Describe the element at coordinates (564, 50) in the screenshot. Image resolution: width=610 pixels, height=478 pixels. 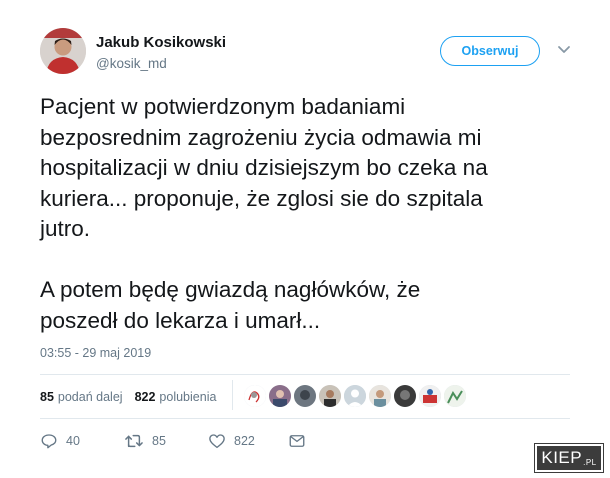
I see `chevron-down-icon` at that location.